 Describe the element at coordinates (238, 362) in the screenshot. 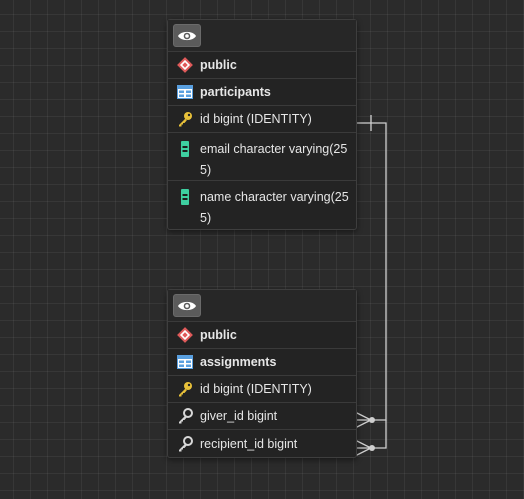

I see `table-name-label: assignments` at that location.